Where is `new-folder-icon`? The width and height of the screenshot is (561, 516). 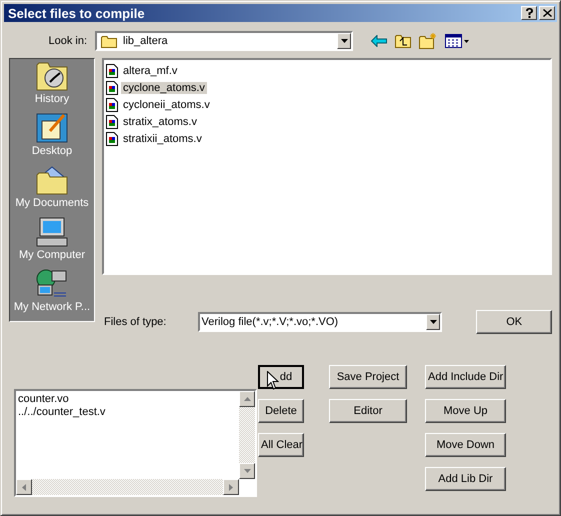
new-folder-icon is located at coordinates (428, 41).